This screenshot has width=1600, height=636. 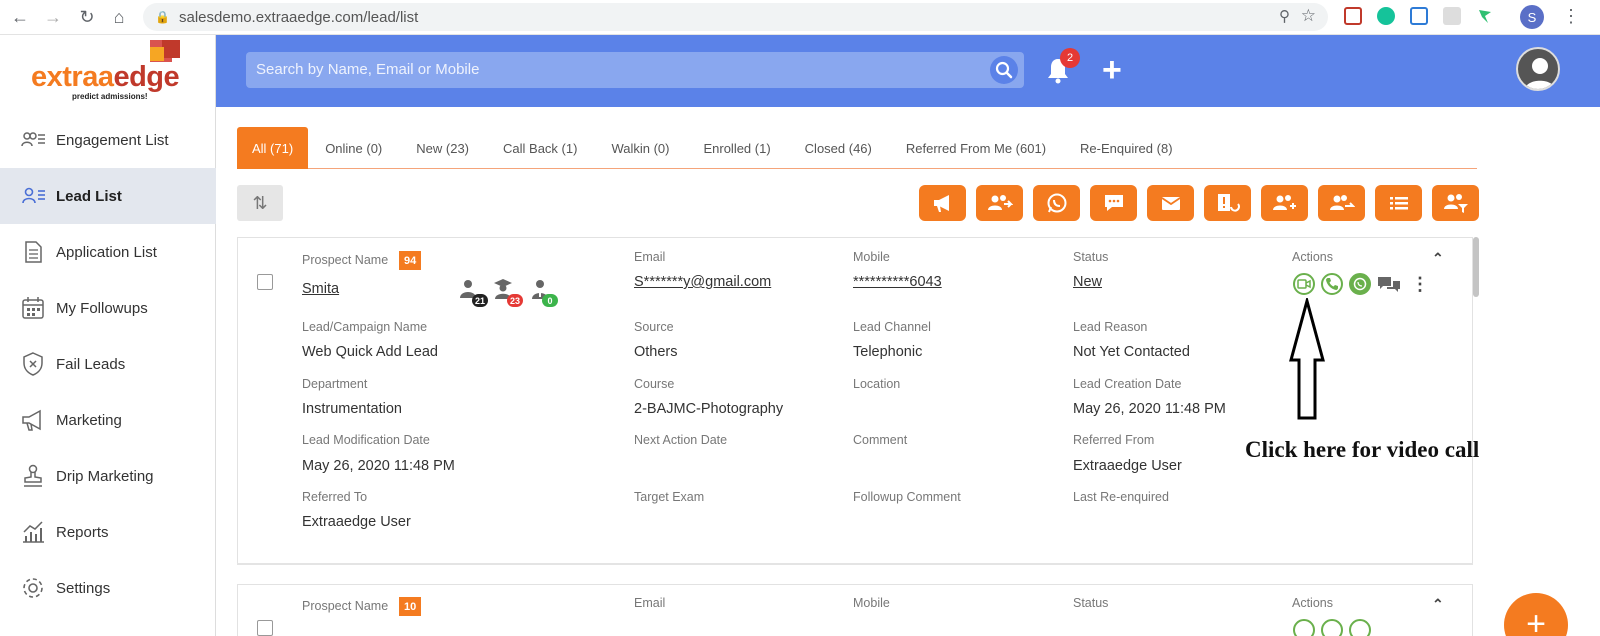 What do you see at coordinates (1312, 257) in the screenshot?
I see `actions-label: Actions` at bounding box center [1312, 257].